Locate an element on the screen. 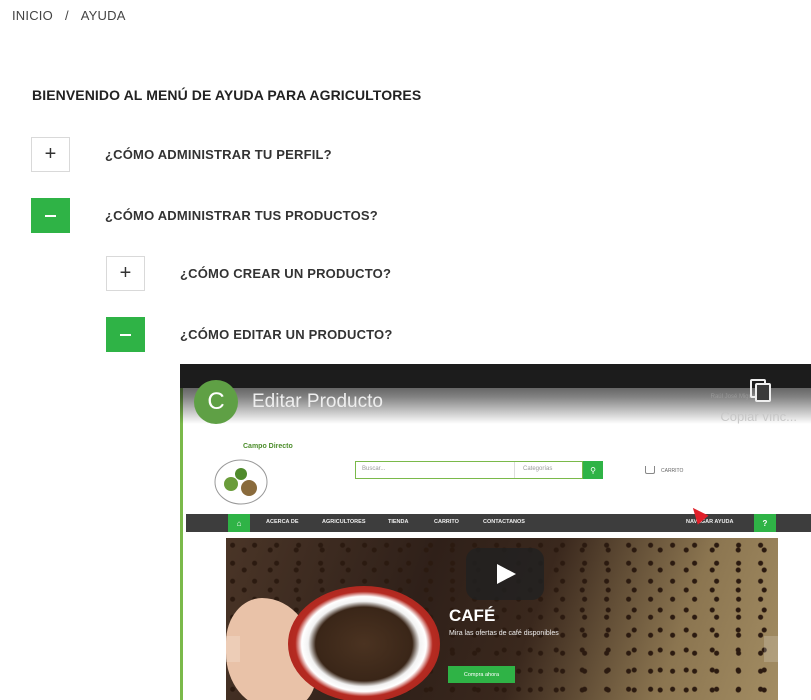 The height and width of the screenshot is (700, 811). accordion-item-products: ¿CÓMO ADMINISTRAR TUS PRODUCTOS? is located at coordinates (204, 215).